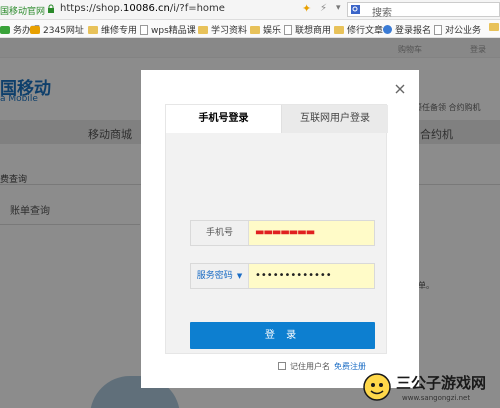 This screenshot has height=408, width=500. What do you see at coordinates (222, 29) in the screenshot?
I see `bookmark-item: 学习资料` at bounding box center [222, 29].